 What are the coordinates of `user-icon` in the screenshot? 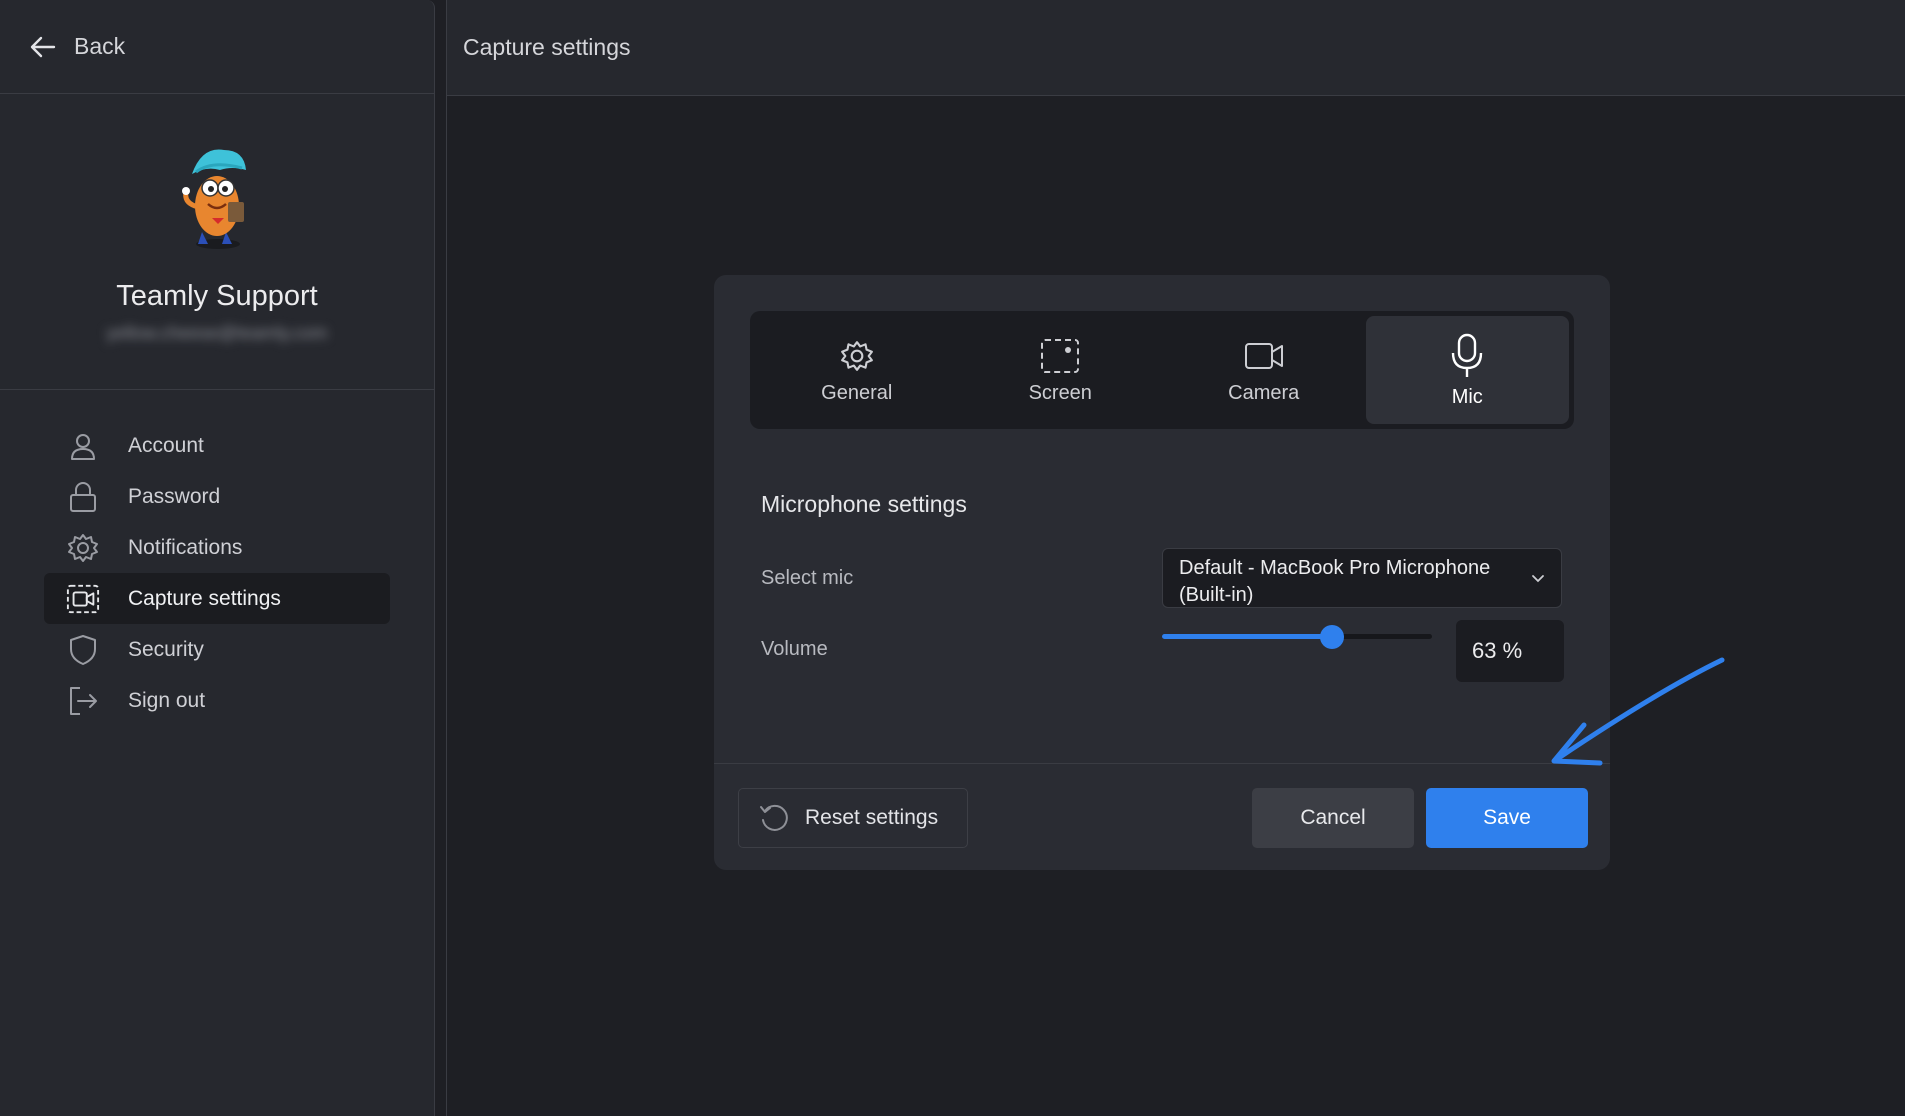 It's located at (83, 446).